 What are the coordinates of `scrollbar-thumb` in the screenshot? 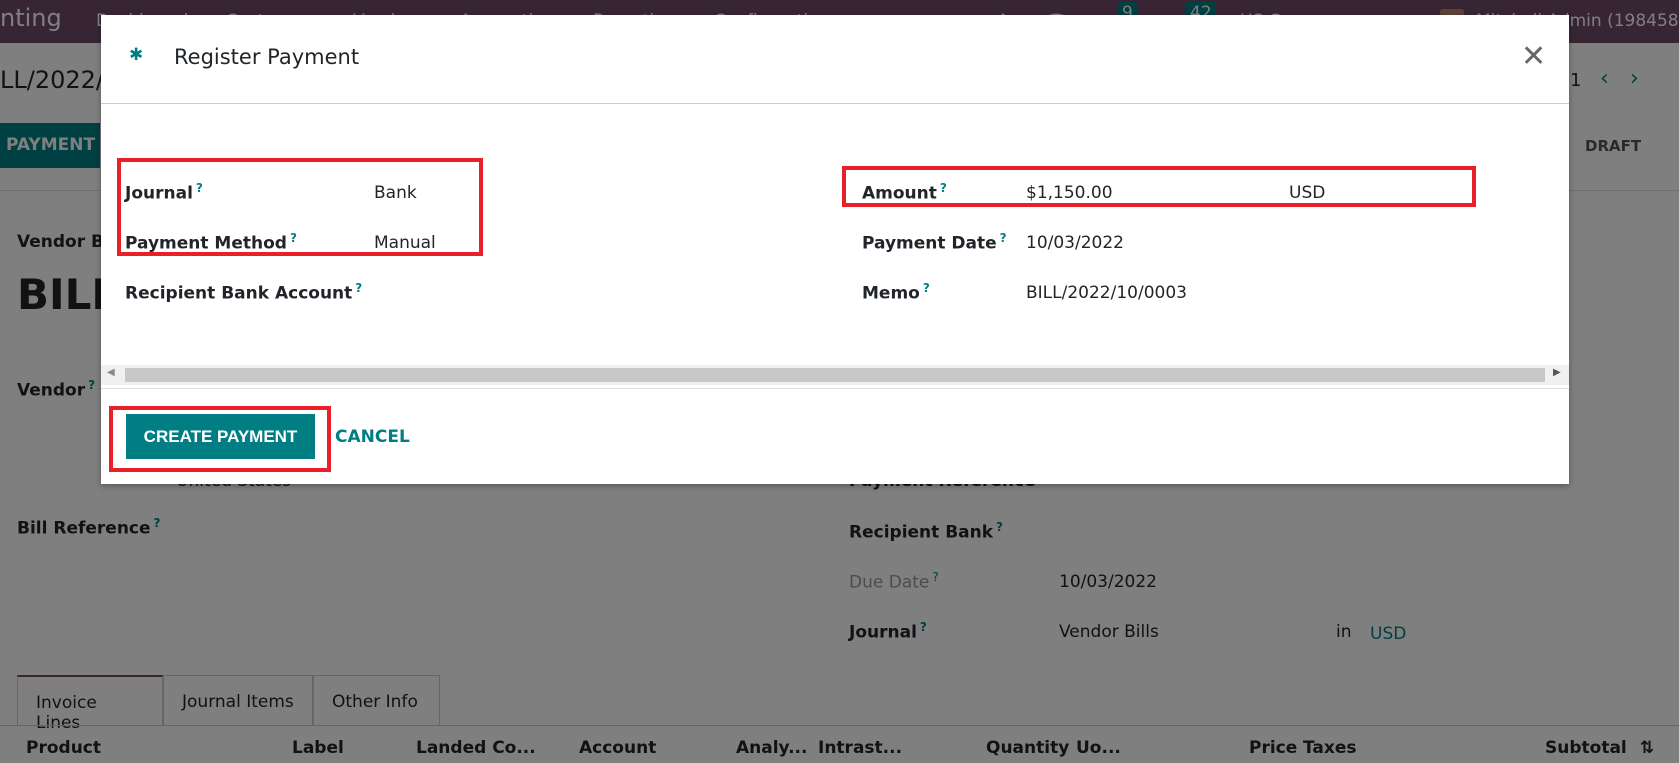 It's located at (835, 375).